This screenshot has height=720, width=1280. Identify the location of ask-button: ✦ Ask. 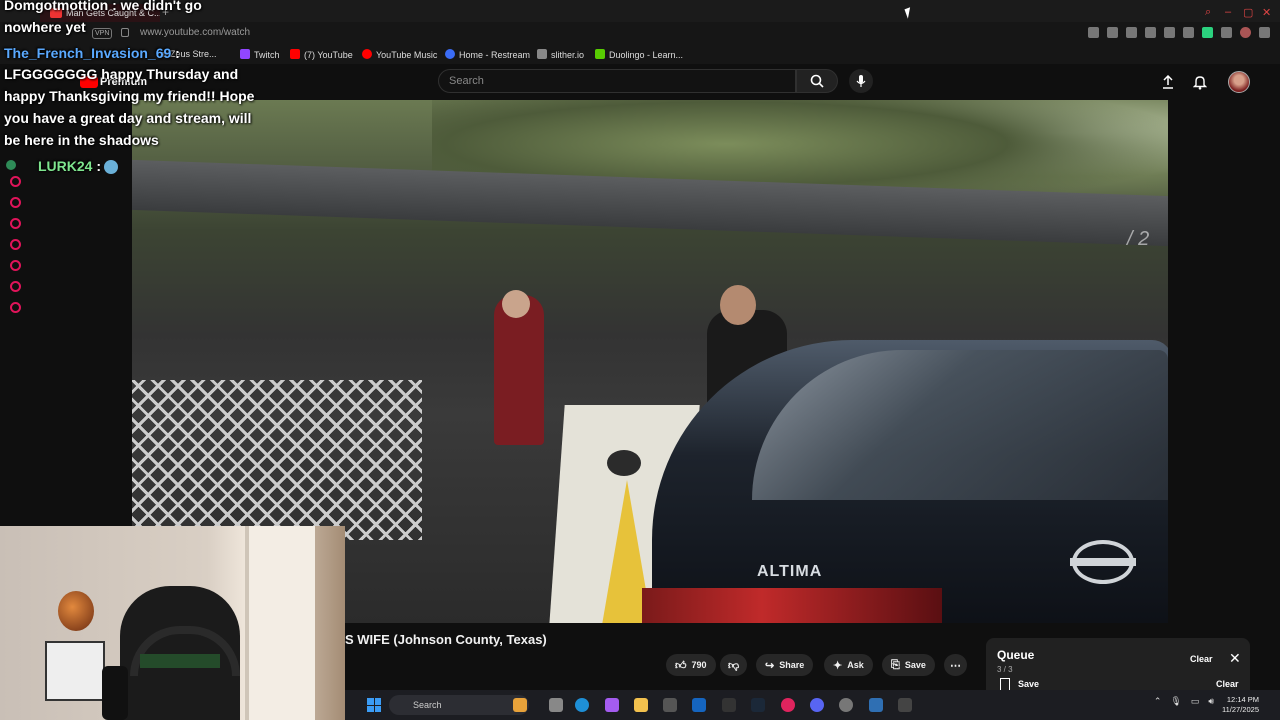
(848, 665).